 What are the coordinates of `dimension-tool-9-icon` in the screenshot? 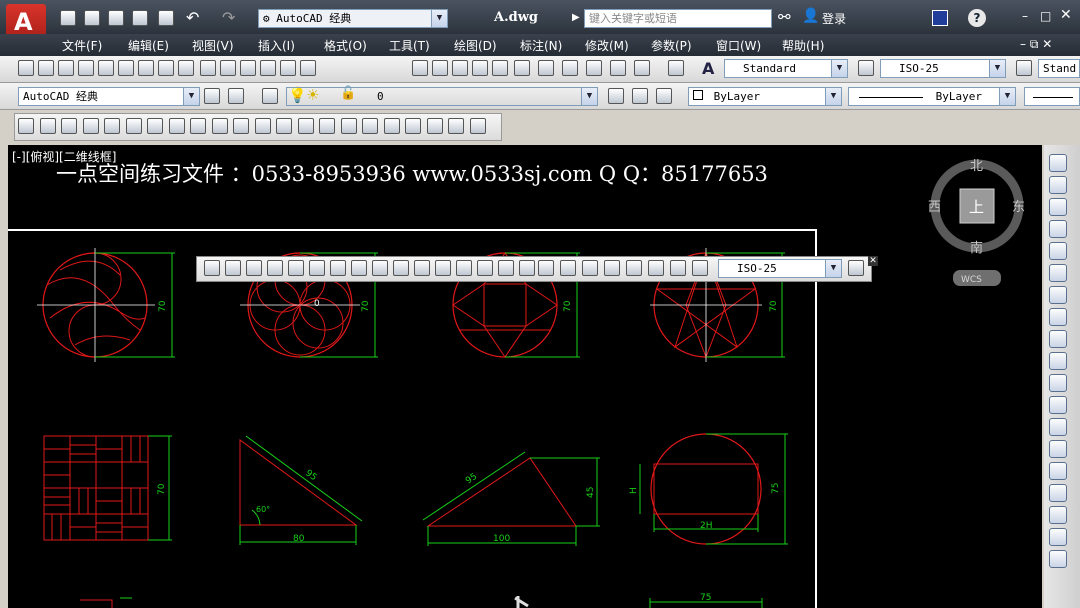 It's located at (380, 268).